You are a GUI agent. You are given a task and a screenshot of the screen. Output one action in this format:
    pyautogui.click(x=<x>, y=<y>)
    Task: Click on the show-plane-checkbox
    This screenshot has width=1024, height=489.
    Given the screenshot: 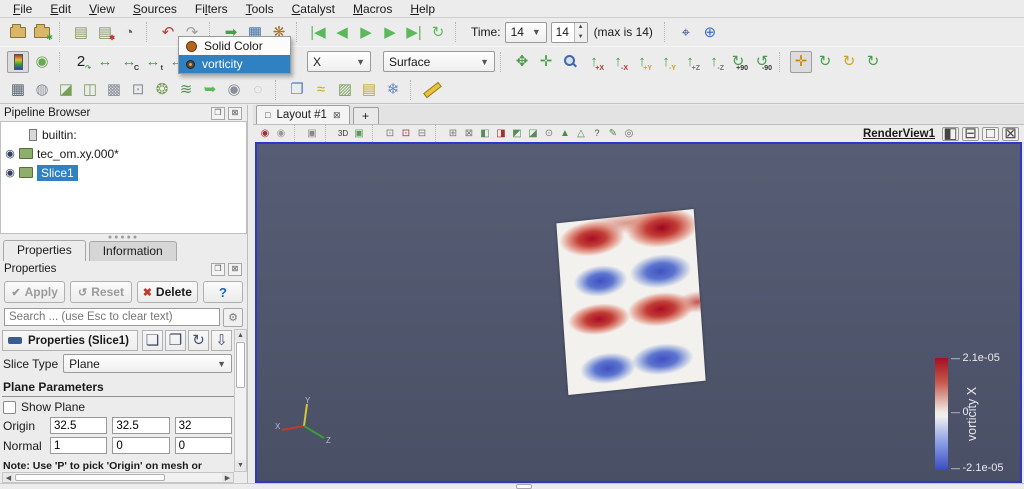 What is the action you would take?
    pyautogui.click(x=9, y=407)
    